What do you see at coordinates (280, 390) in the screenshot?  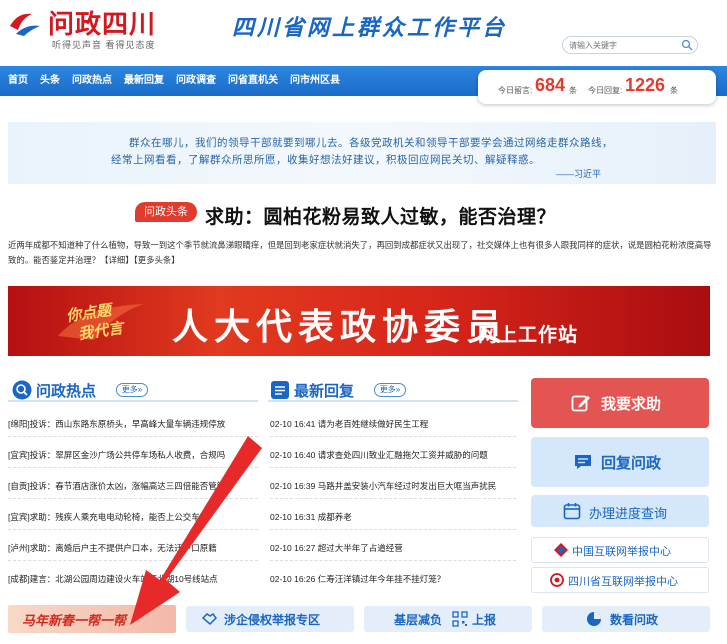 I see `reply-list-icon` at bounding box center [280, 390].